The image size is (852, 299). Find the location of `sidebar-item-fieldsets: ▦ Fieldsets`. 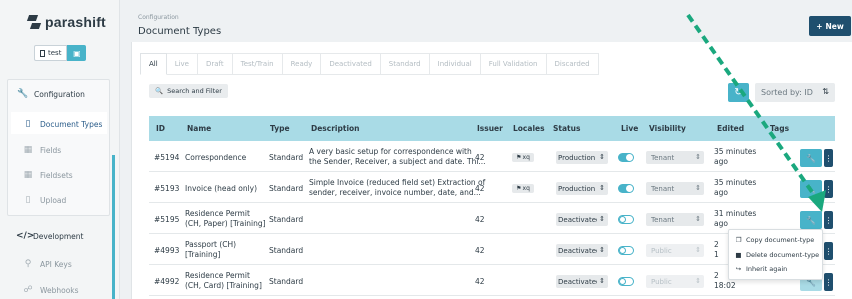

sidebar-item-fieldsets: ▦ Fieldsets is located at coordinates (48, 175).